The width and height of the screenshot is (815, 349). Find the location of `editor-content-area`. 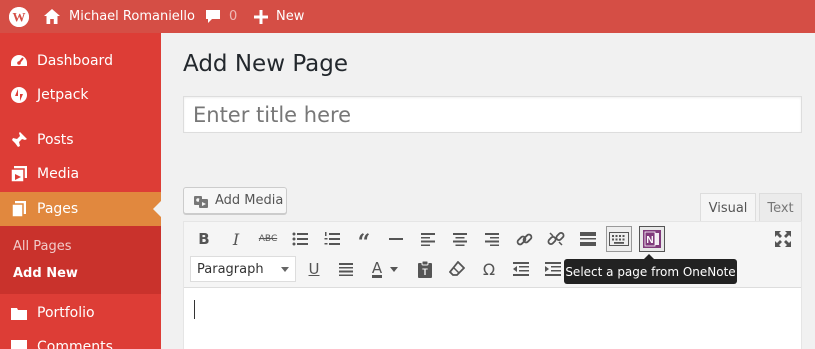

editor-content-area is located at coordinates (492, 319).